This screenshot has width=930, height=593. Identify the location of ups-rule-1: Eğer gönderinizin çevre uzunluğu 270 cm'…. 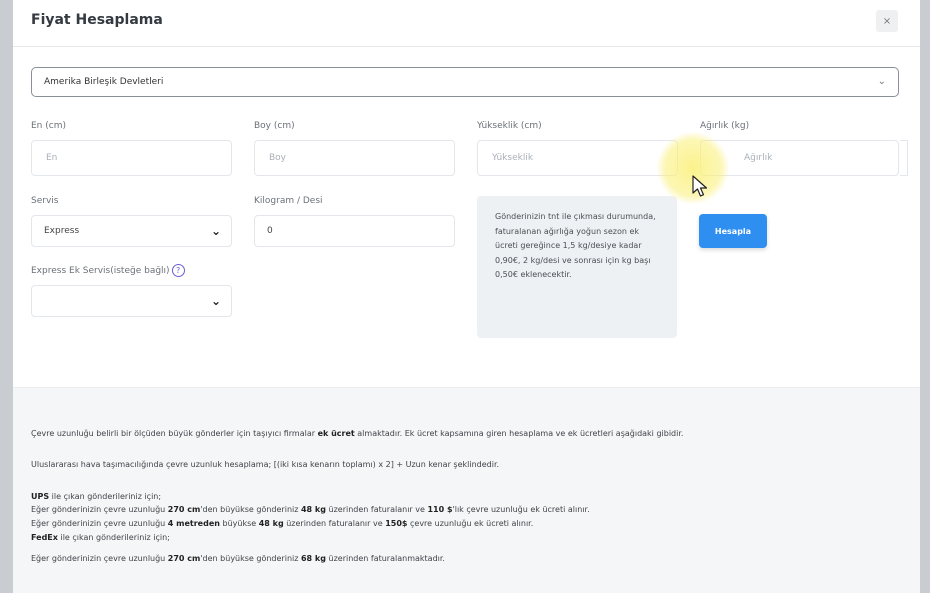
(310, 509).